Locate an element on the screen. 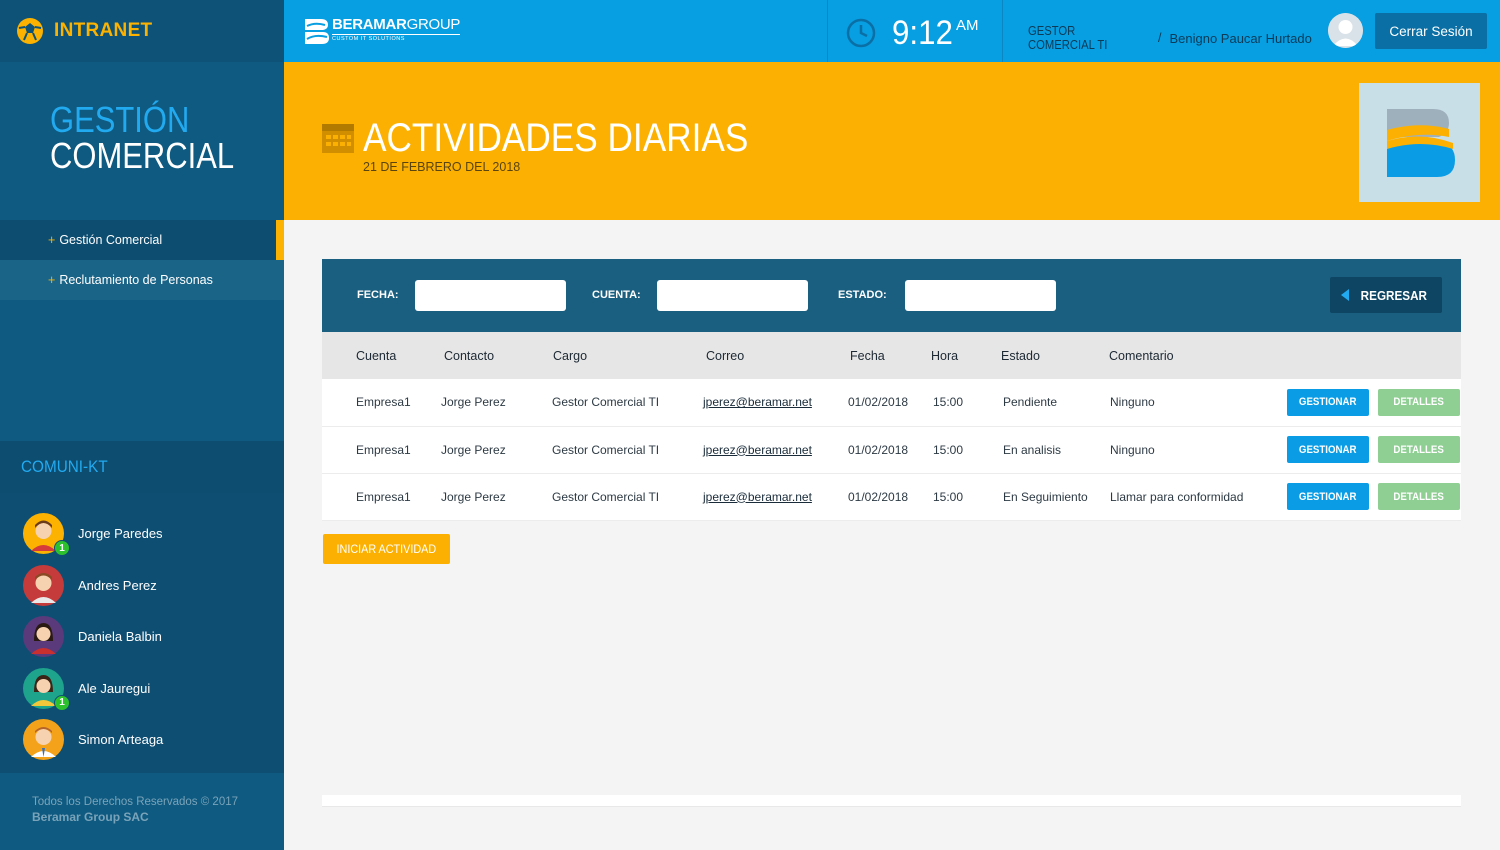 This screenshot has height=850, width=1500. filter-bar: FECHA: CUENTA: ESTADO: REGRESAR is located at coordinates (891, 295).